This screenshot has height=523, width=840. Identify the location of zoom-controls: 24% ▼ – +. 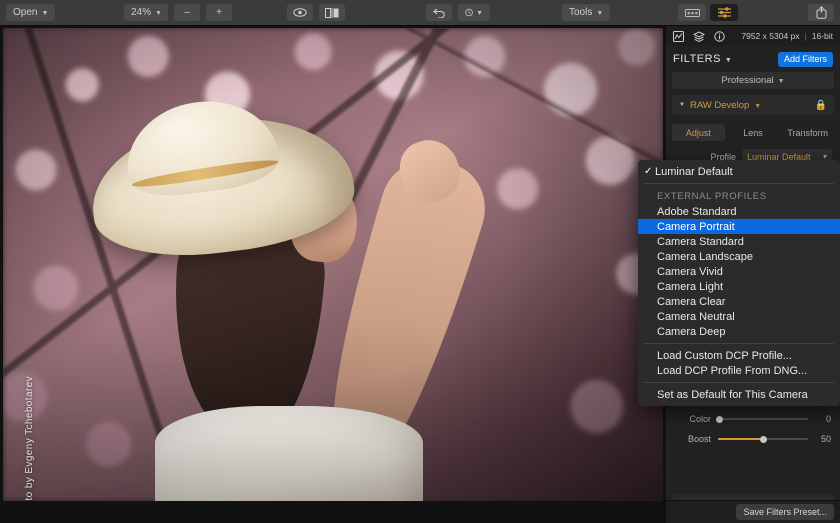
(178, 12).